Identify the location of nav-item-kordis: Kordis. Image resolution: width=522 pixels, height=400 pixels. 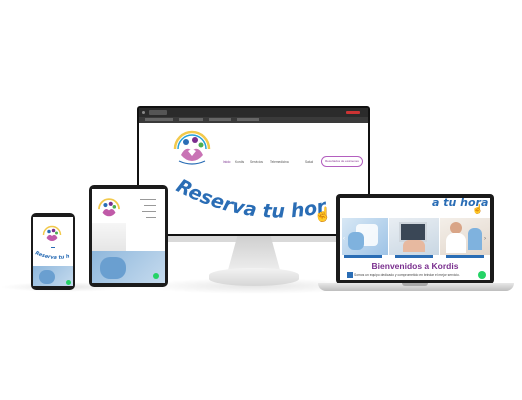
(239, 162).